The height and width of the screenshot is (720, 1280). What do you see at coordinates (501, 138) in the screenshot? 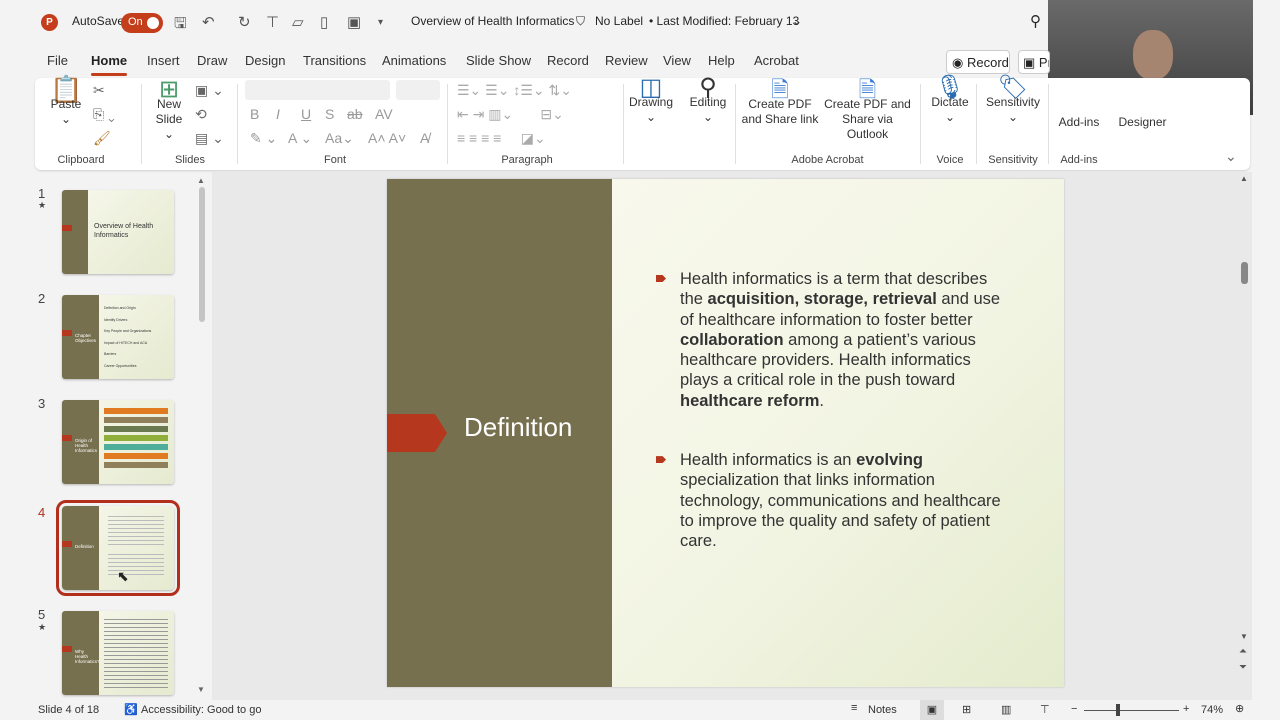
I see `align-icon: ≡ ≡ ≡ ≡ ◪⌄` at bounding box center [501, 138].